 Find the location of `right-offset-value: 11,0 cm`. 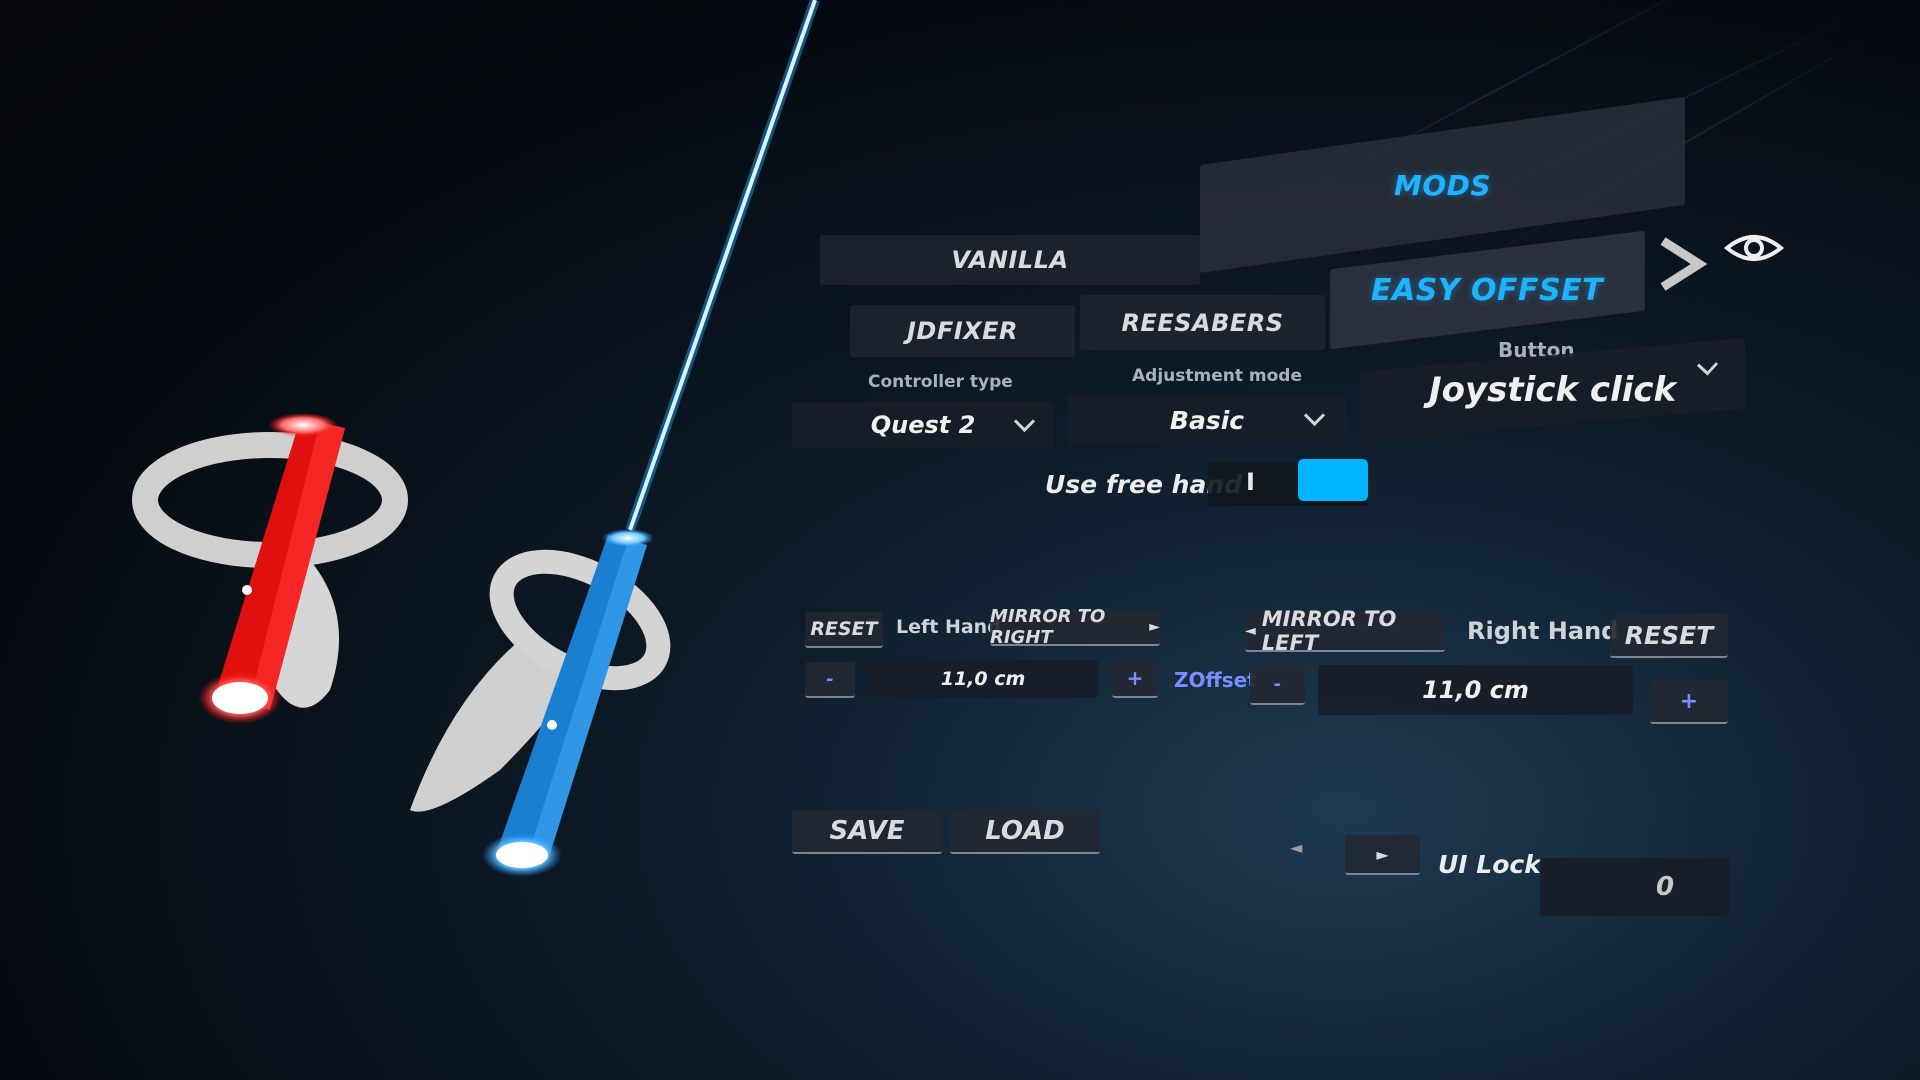

right-offset-value: 11,0 cm is located at coordinates (1475, 690).